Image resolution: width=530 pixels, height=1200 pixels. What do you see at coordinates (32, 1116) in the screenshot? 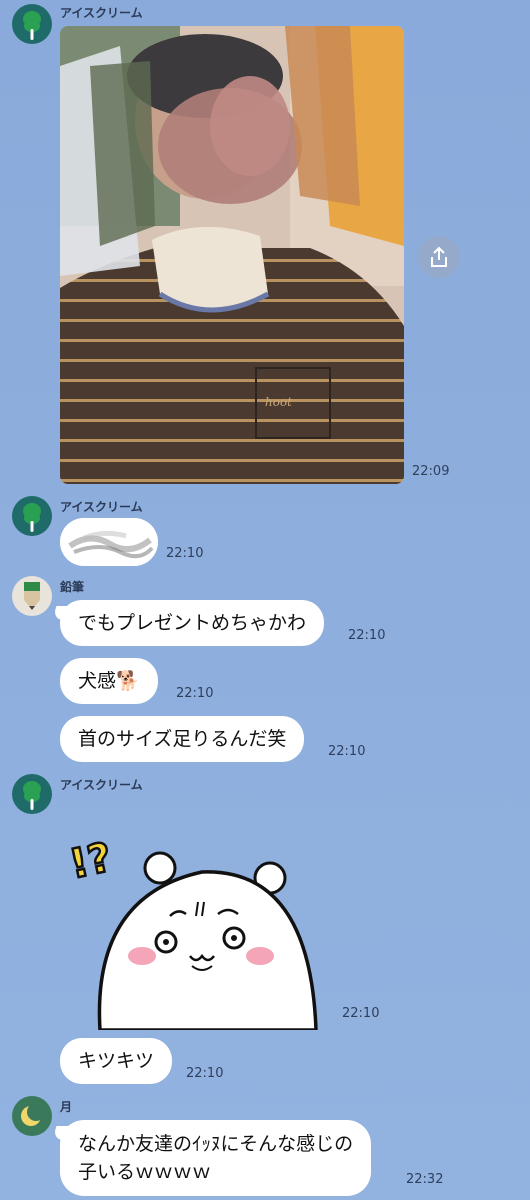
I see `moon-avatar-icon` at bounding box center [32, 1116].